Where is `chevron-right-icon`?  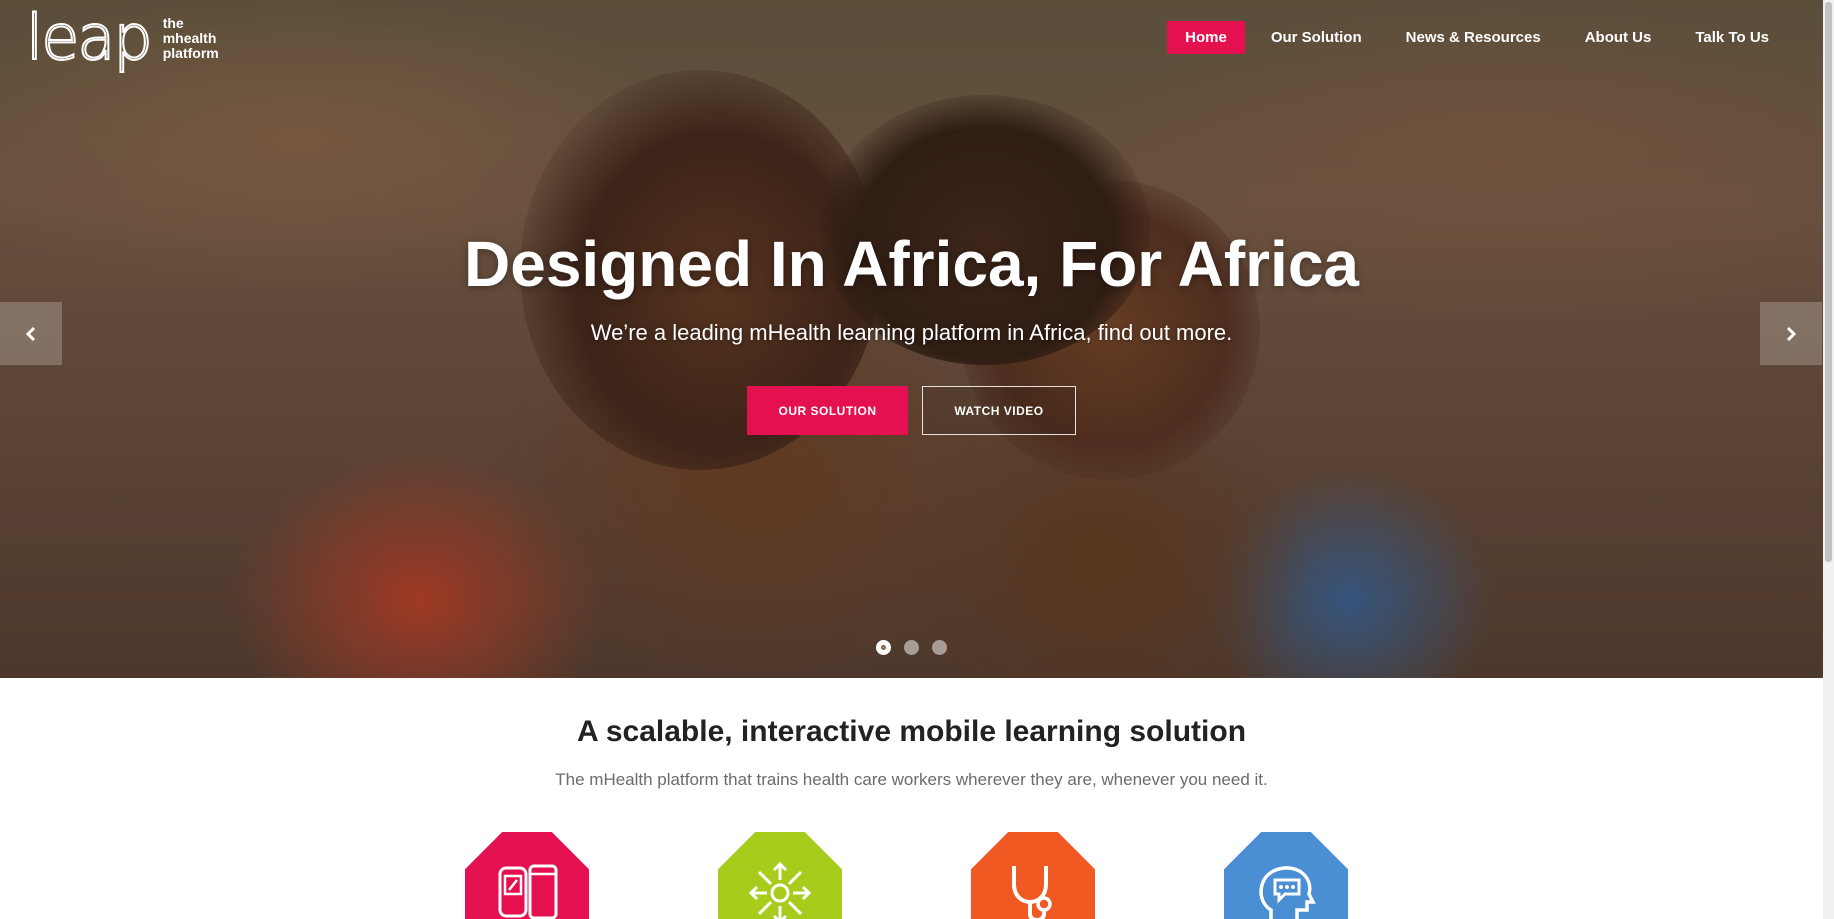 chevron-right-icon is located at coordinates (1791, 333).